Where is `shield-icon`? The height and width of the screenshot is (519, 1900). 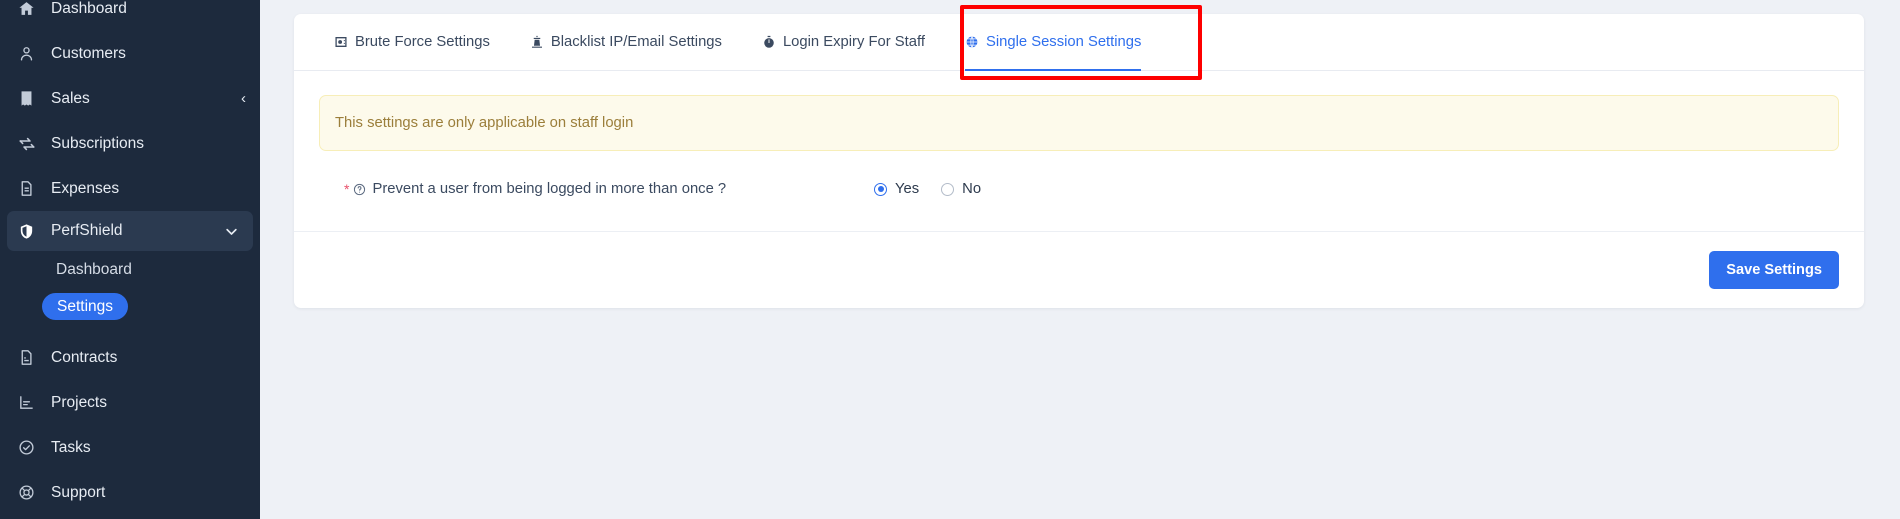
shield-icon is located at coordinates (31, 231).